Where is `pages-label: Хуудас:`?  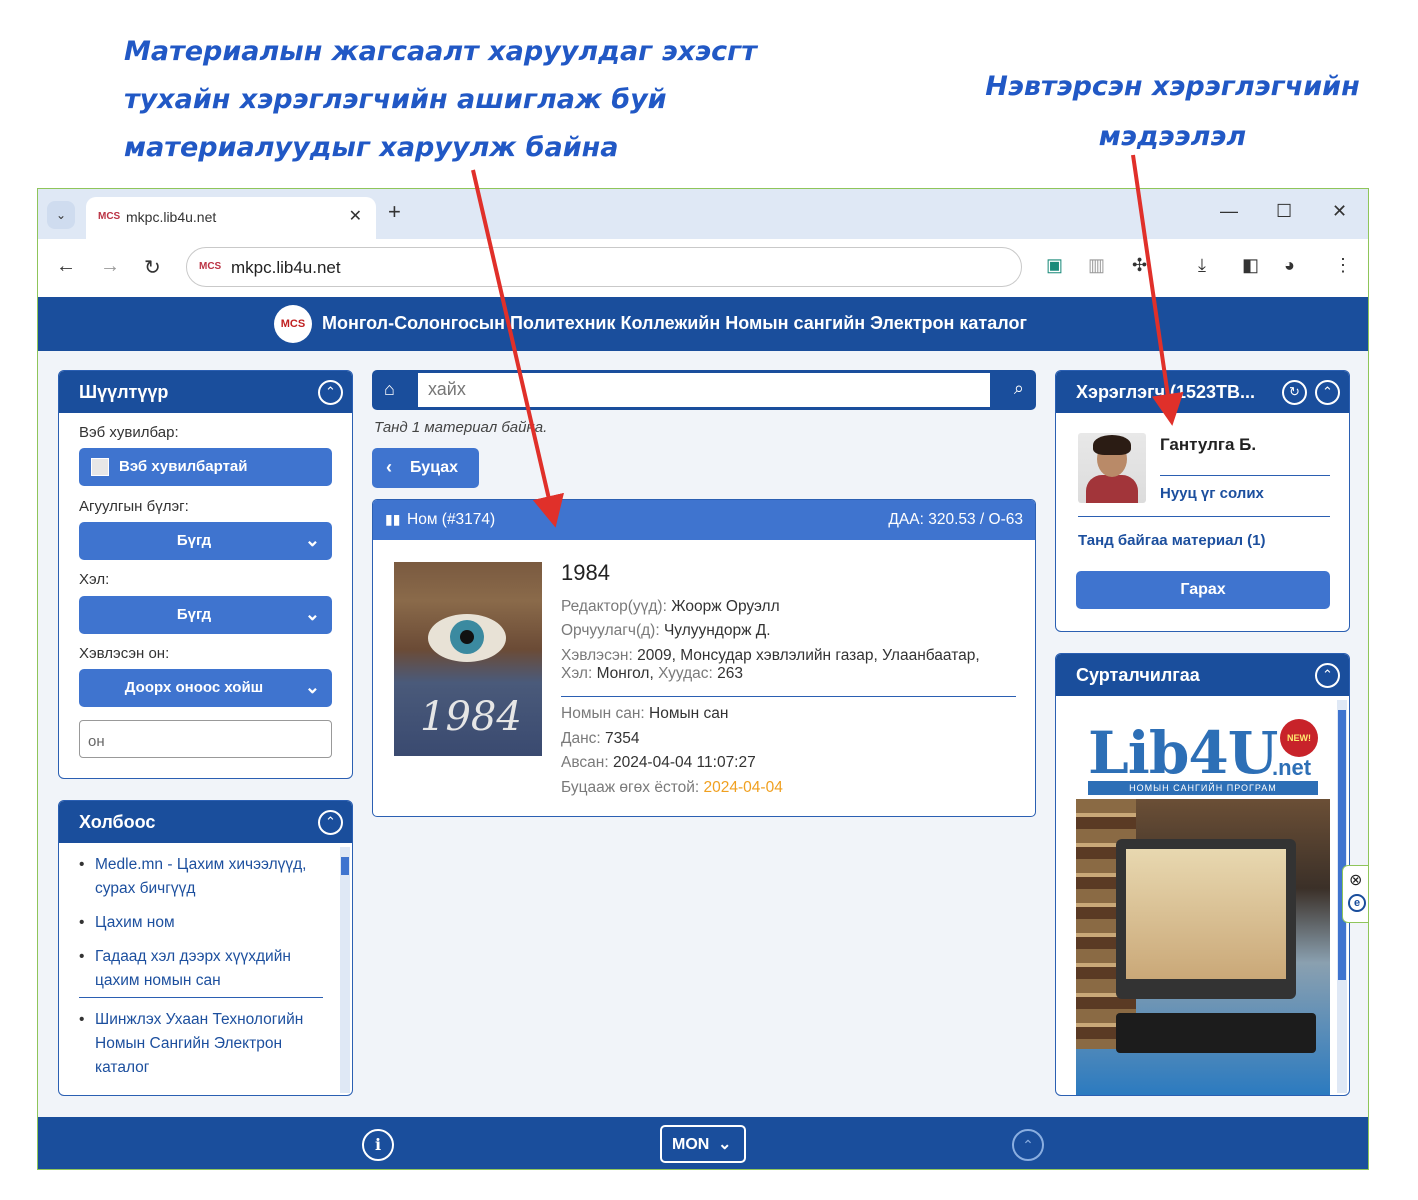
pages-label: Хуудас: is located at coordinates (685, 673).